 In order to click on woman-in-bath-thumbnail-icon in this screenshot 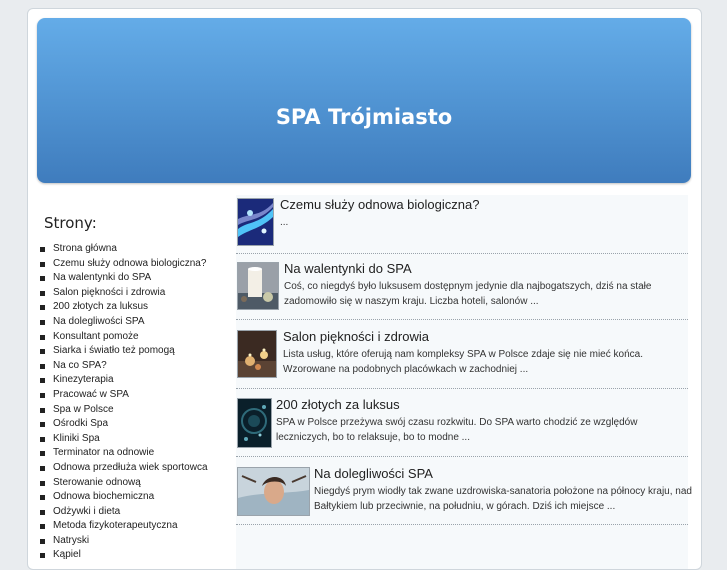, I will do `click(273, 491)`.